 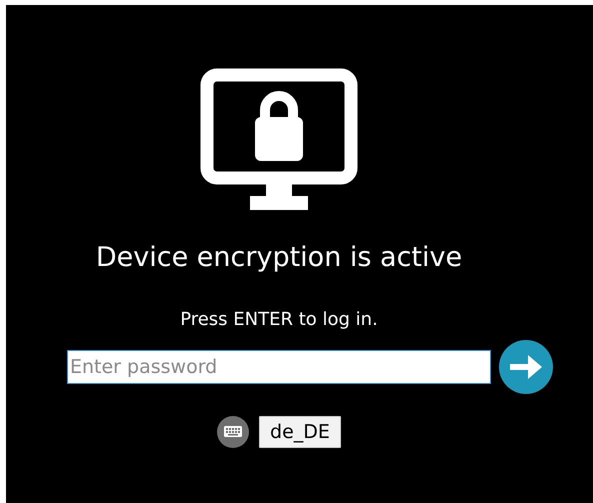 I want to click on keyboard-icon, so click(x=233, y=432).